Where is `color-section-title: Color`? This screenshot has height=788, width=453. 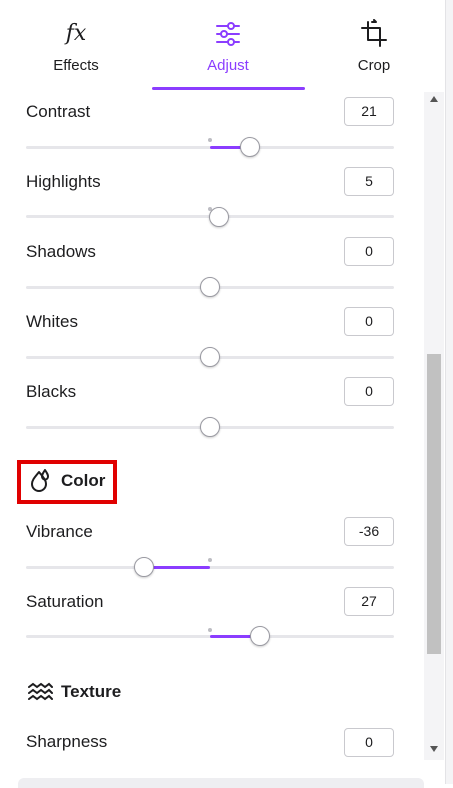
color-section-title: Color is located at coordinates (83, 480).